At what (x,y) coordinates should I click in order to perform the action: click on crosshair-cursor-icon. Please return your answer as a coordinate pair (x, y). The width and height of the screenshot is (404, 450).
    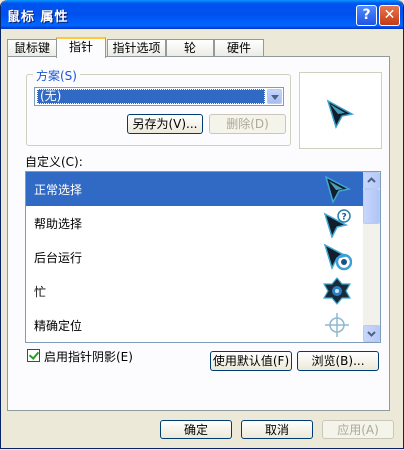
    Looking at the image, I should click on (337, 325).